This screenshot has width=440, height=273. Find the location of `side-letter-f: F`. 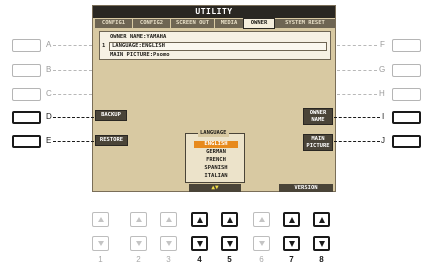

side-letter-f: F is located at coordinates (382, 44).